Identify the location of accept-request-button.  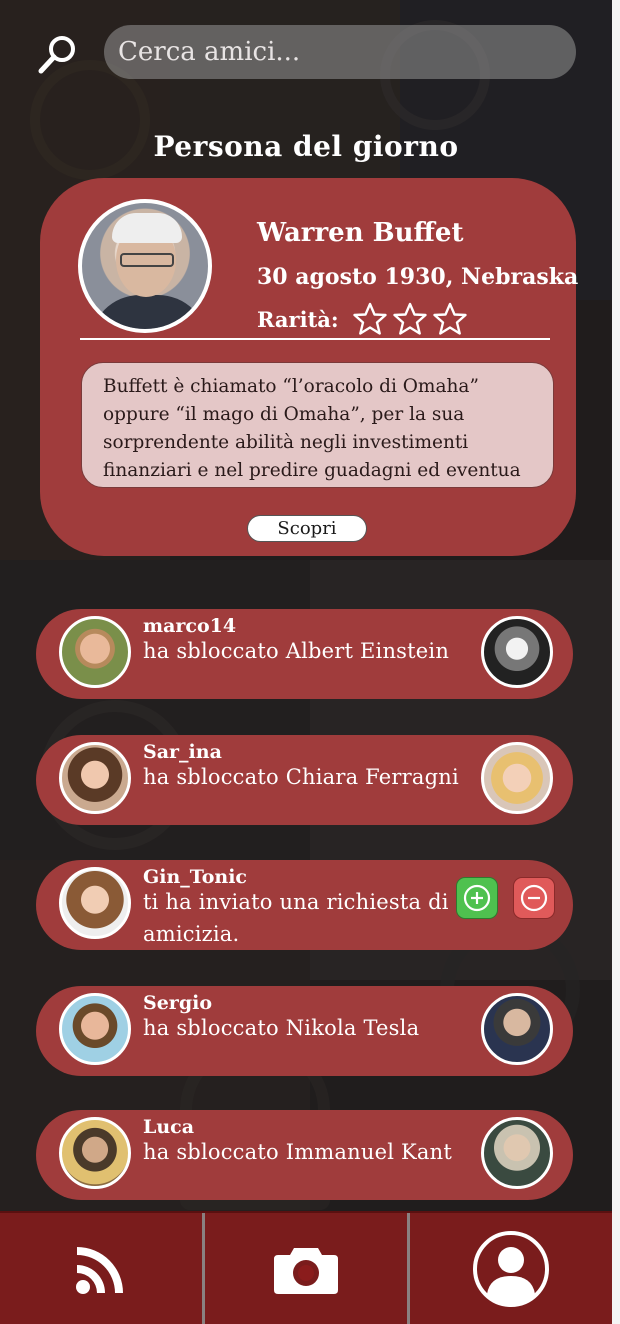
(477, 898).